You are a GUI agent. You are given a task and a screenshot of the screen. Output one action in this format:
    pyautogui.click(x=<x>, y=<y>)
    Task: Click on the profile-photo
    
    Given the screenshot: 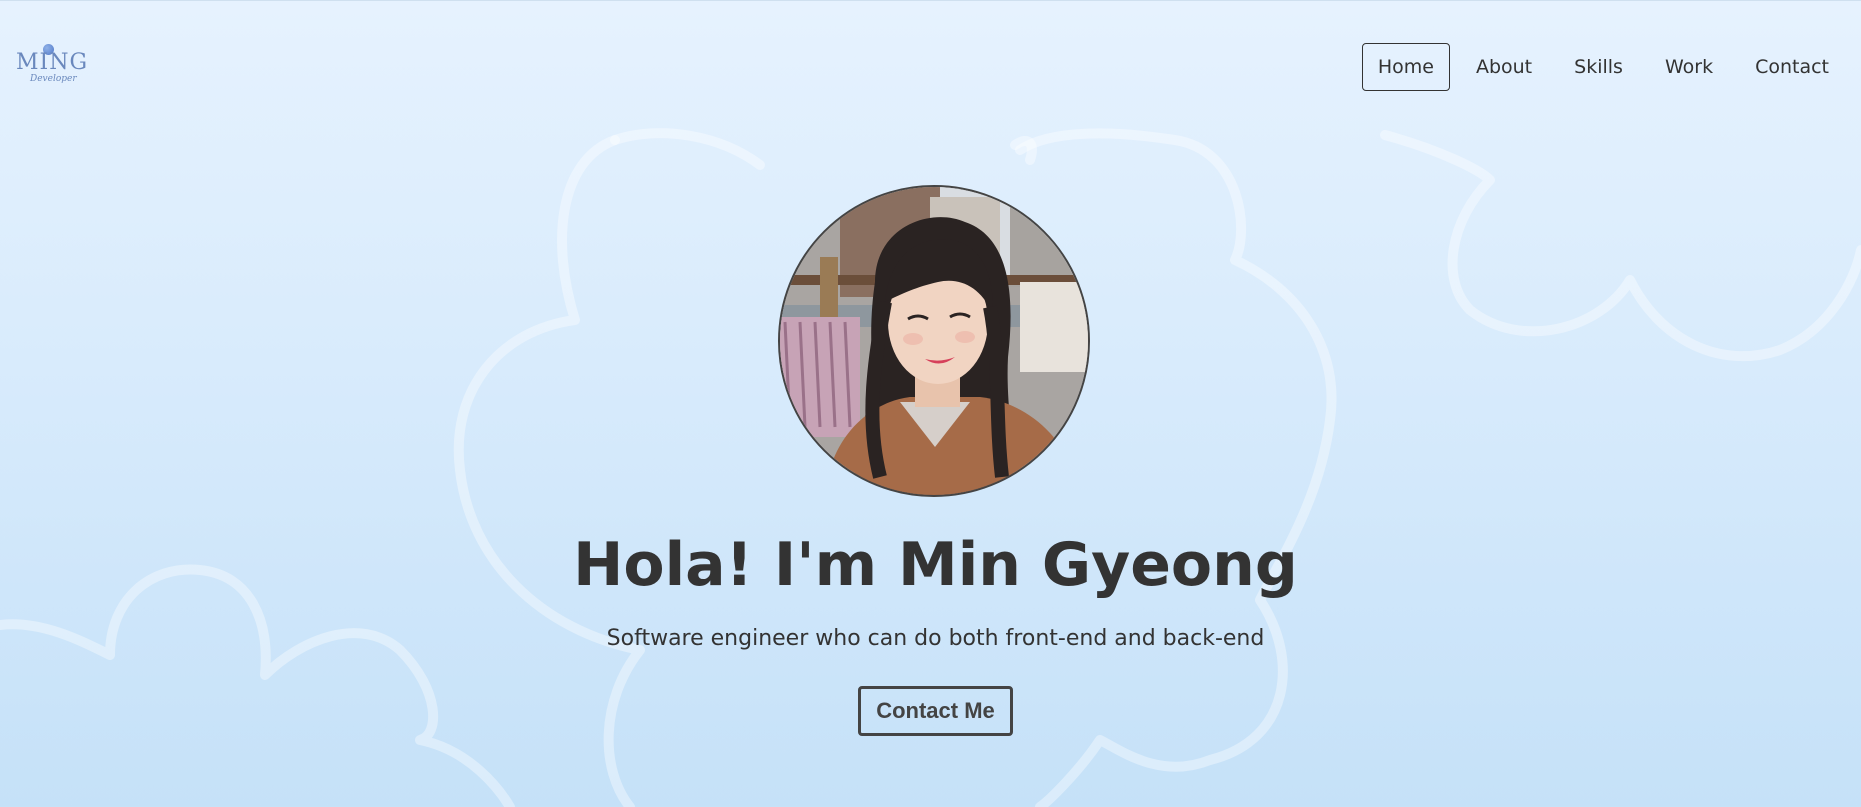 What is the action you would take?
    pyautogui.click(x=934, y=341)
    